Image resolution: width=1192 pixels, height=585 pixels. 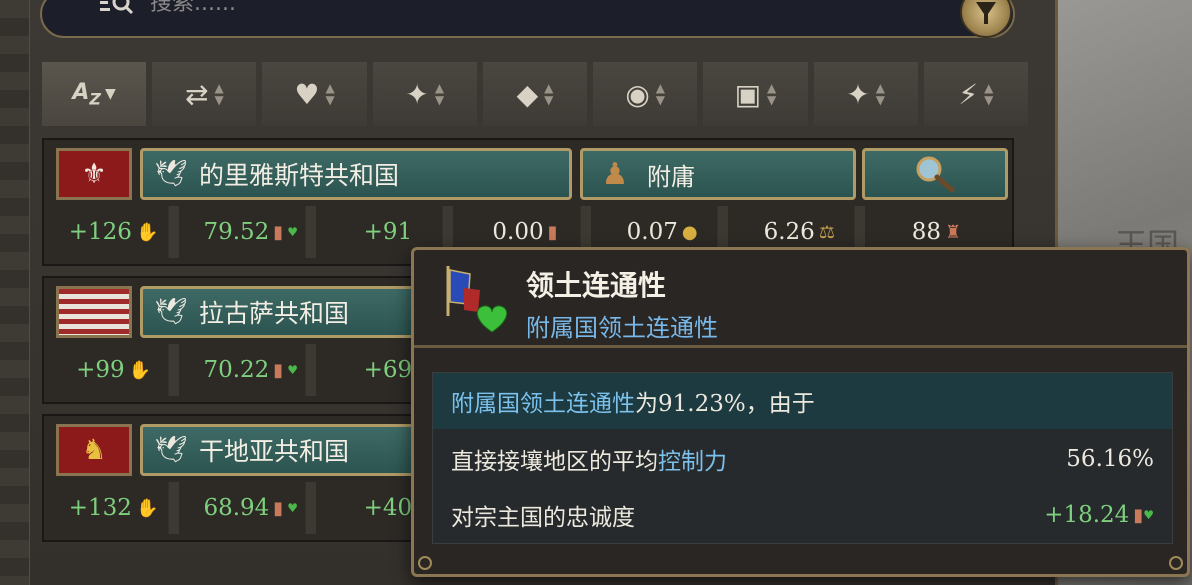 I want to click on sort-influence-button: ✦ ▲ ▼, so click(x=865, y=94).